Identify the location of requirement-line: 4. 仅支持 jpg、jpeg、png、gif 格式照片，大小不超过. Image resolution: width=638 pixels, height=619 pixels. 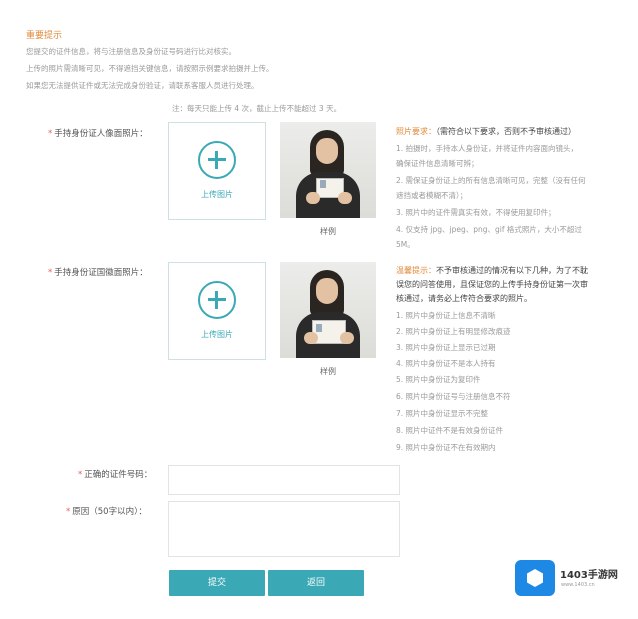
(489, 229).